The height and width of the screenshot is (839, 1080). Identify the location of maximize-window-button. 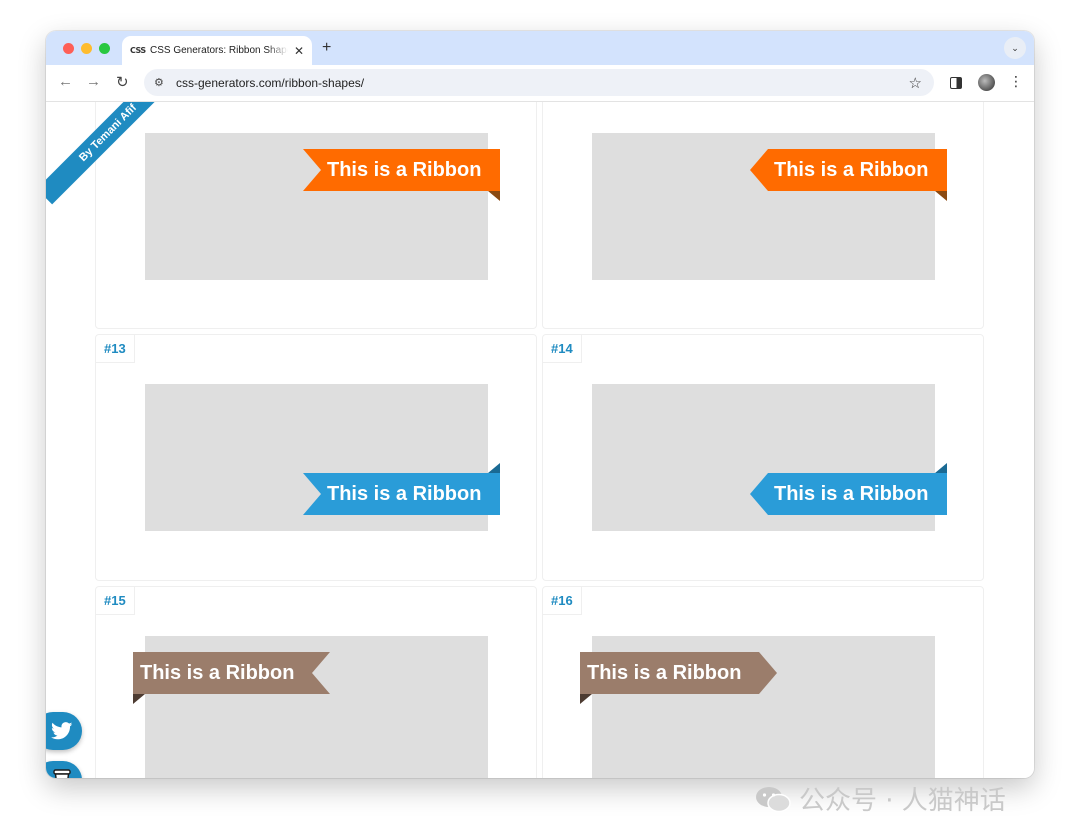
(104, 48).